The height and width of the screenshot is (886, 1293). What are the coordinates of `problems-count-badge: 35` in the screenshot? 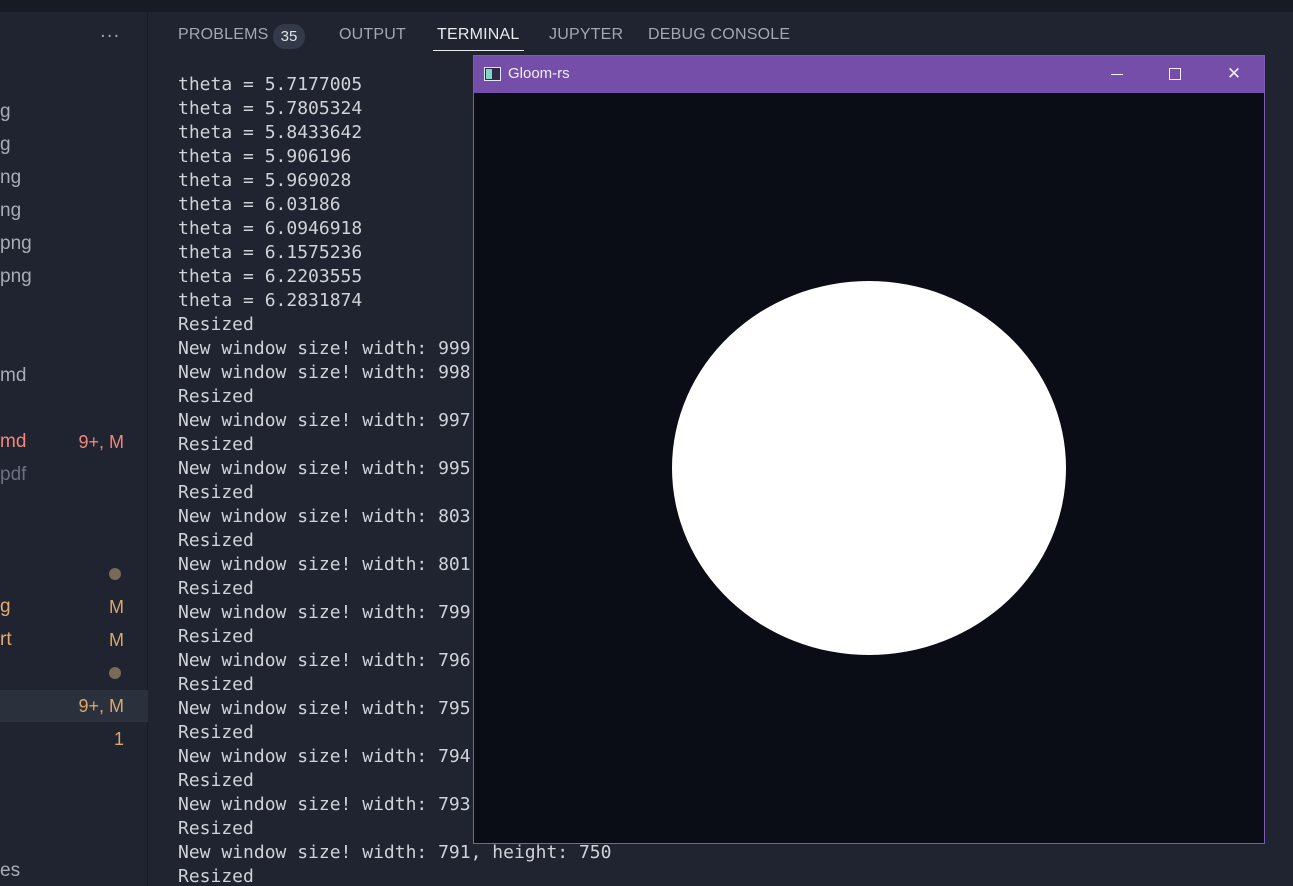 It's located at (289, 36).